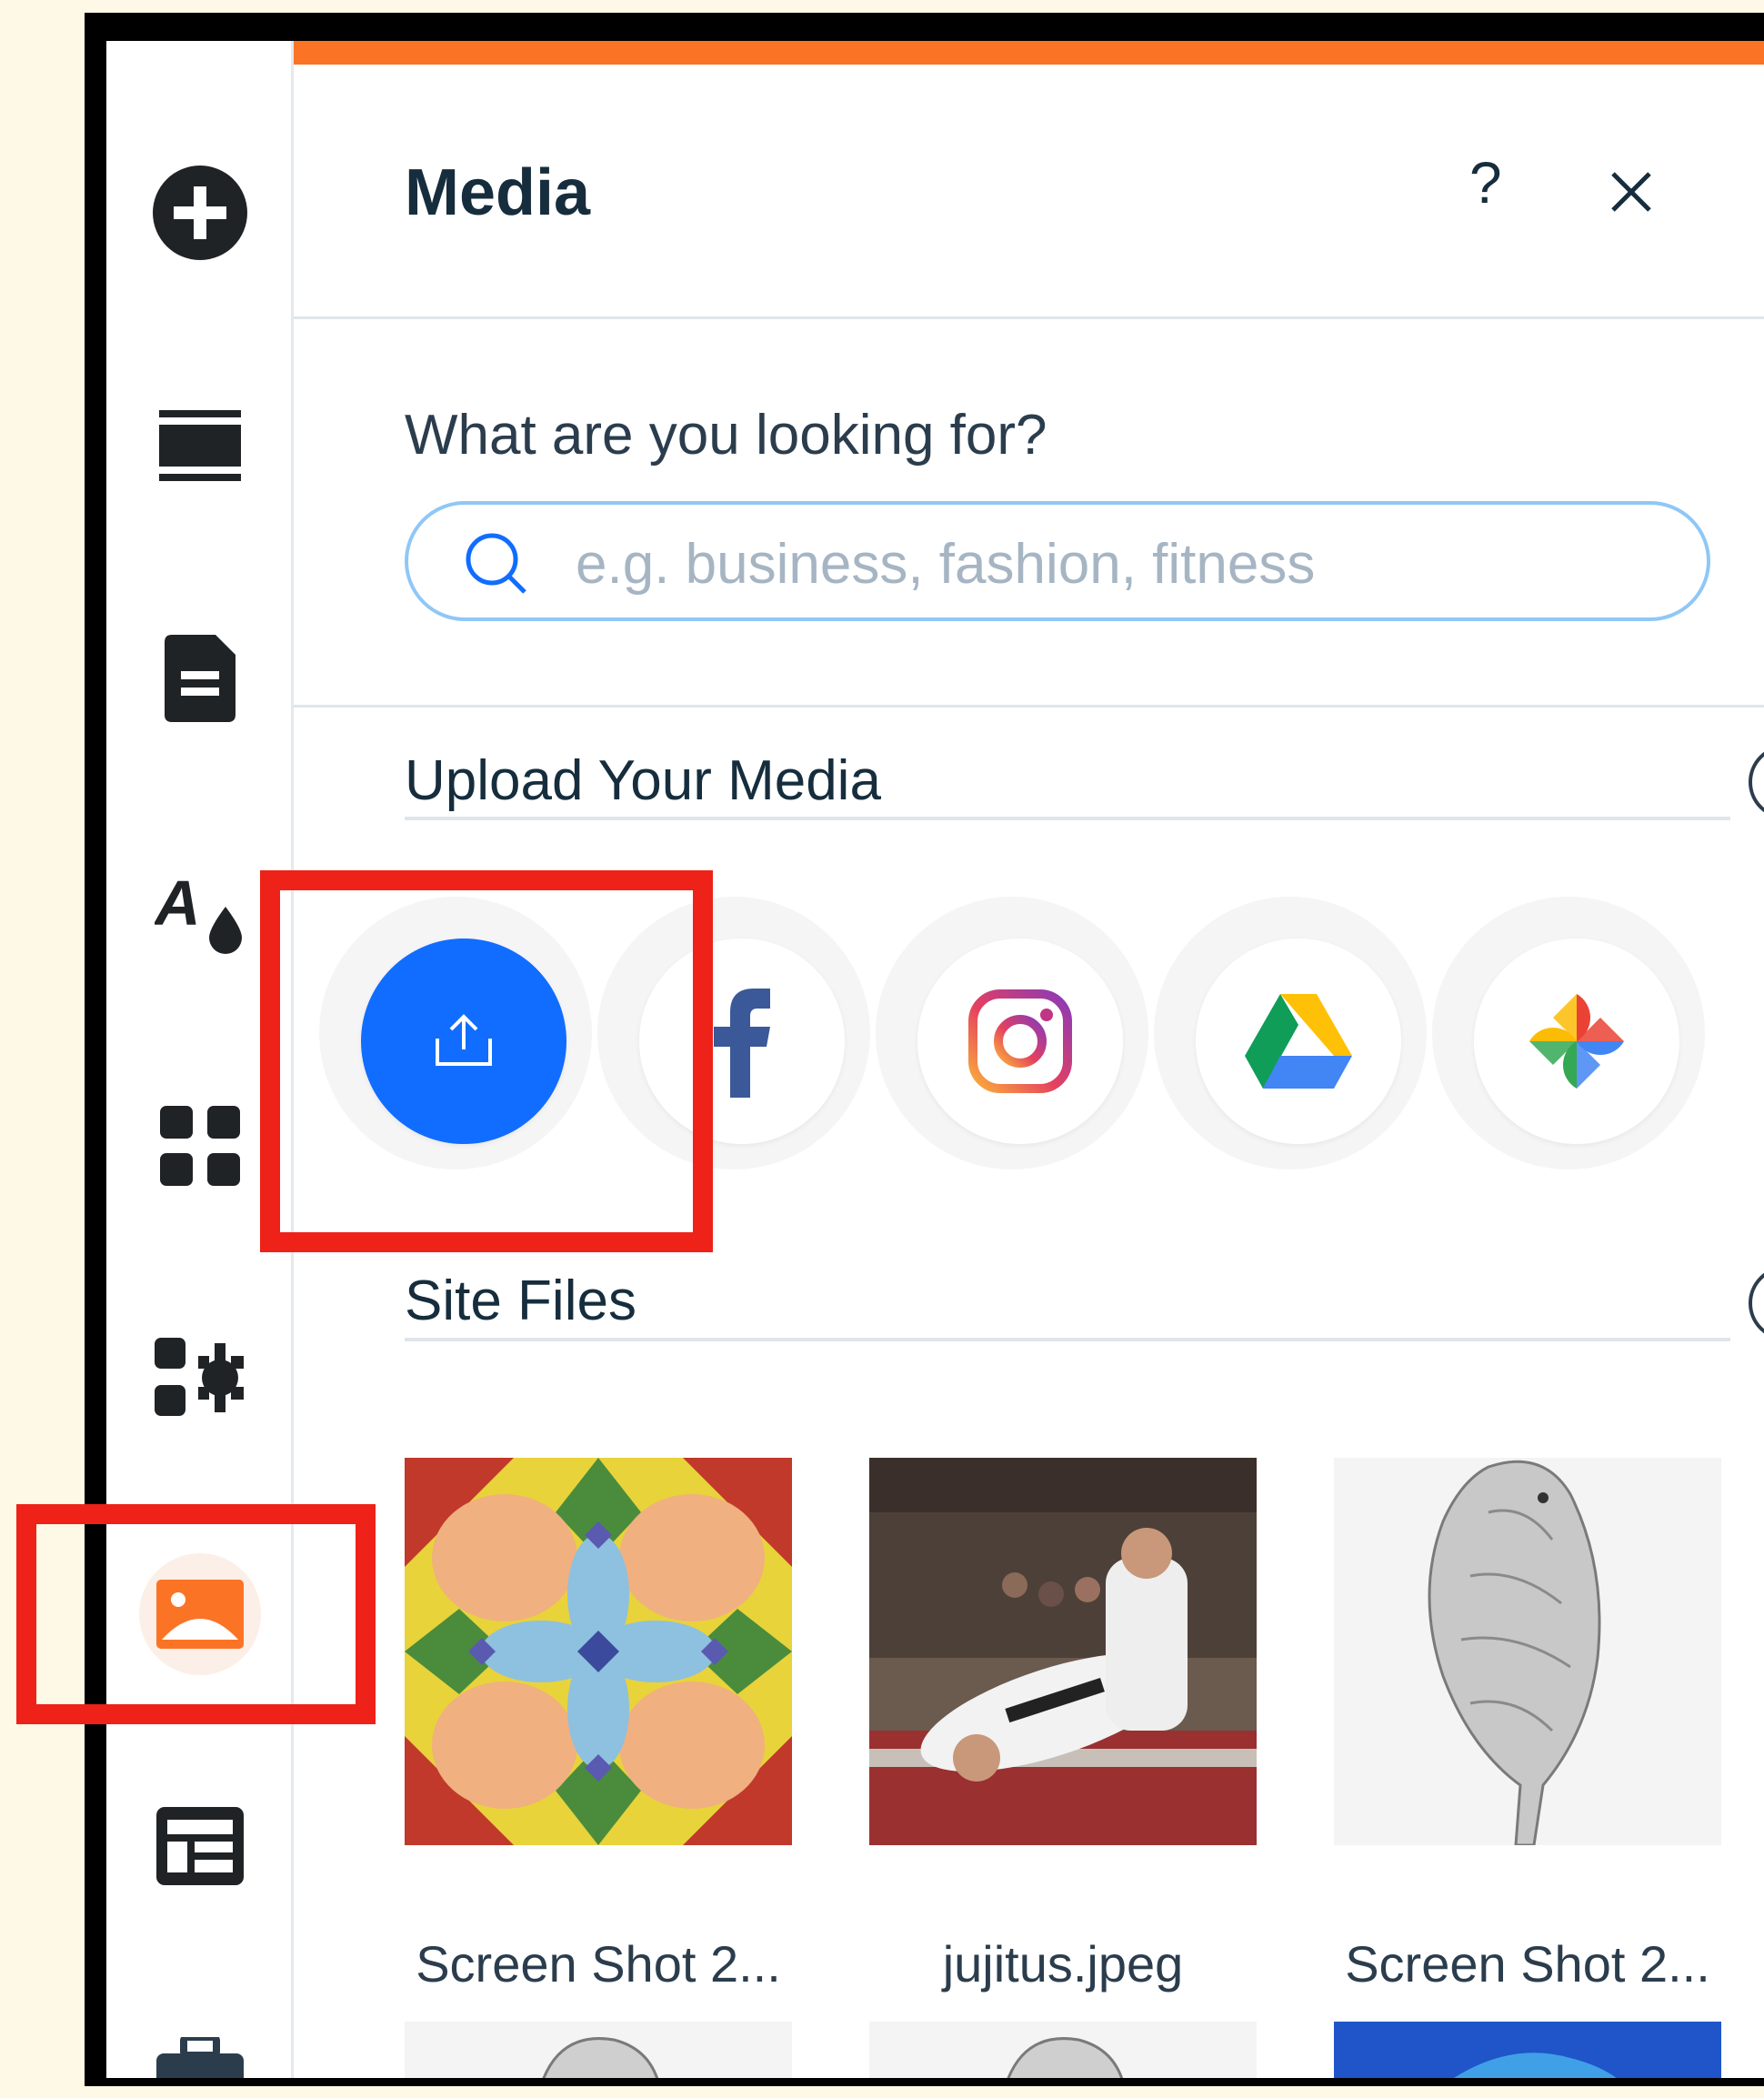 This screenshot has width=1764, height=2098. What do you see at coordinates (486, 1061) in the screenshot?
I see `upload-button-highlight` at bounding box center [486, 1061].